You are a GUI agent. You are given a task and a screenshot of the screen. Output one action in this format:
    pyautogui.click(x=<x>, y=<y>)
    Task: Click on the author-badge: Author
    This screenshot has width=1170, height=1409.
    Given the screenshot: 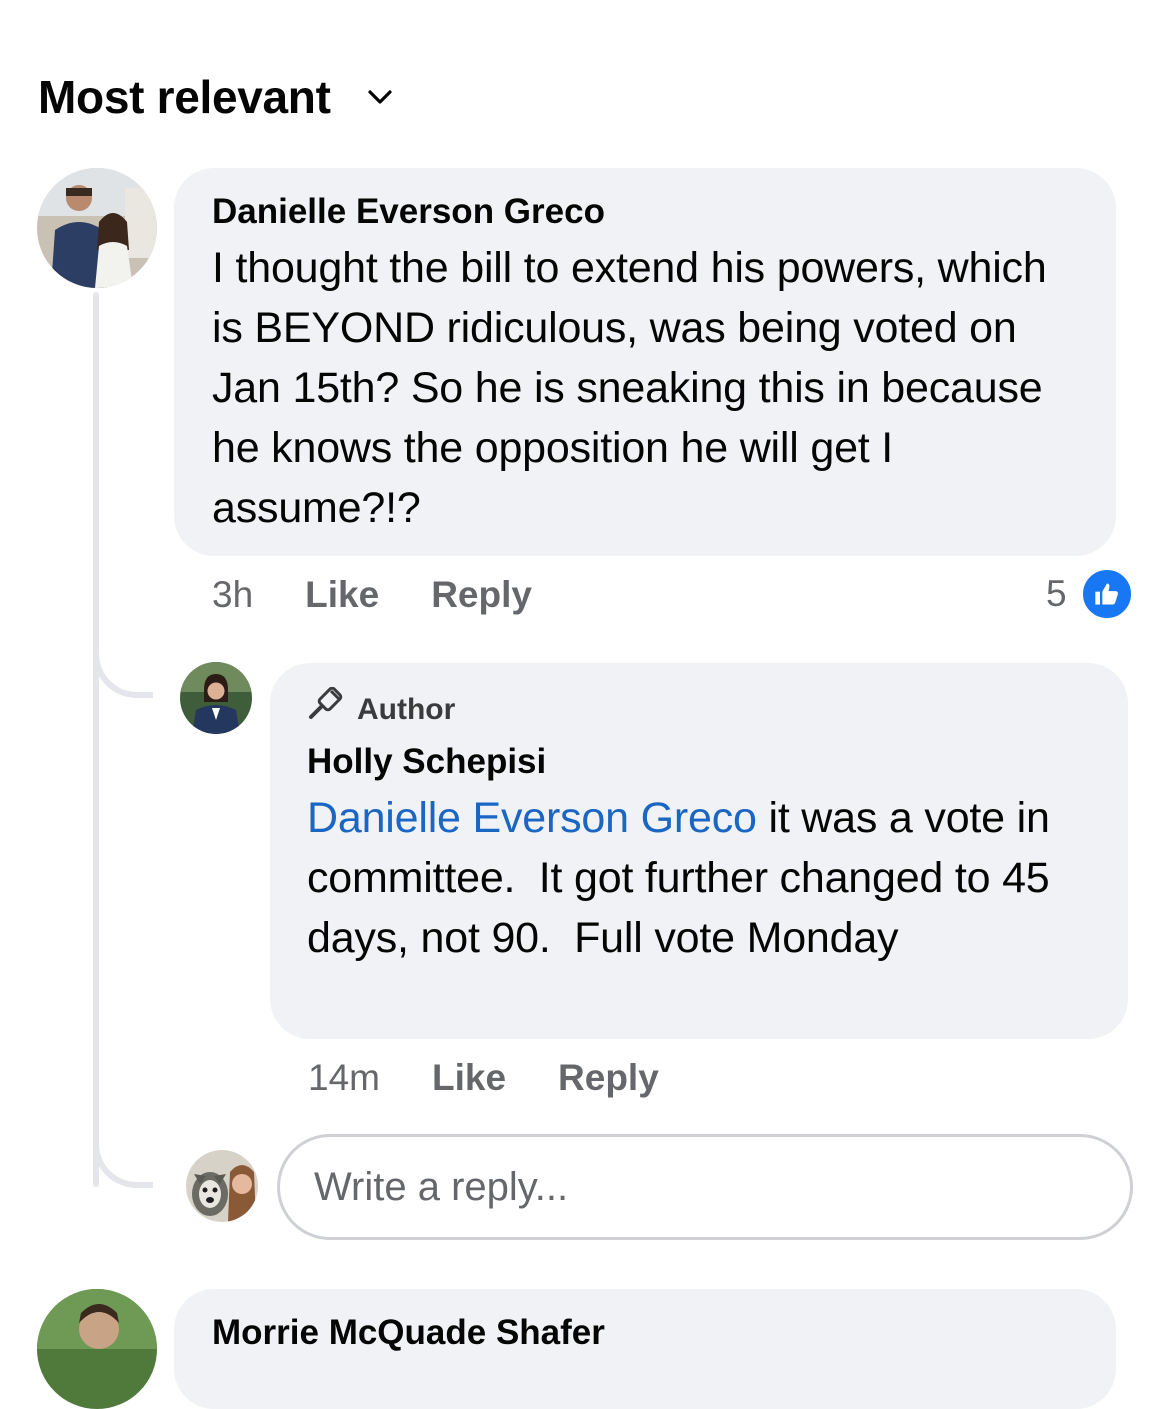 What is the action you would take?
    pyautogui.click(x=699, y=709)
    